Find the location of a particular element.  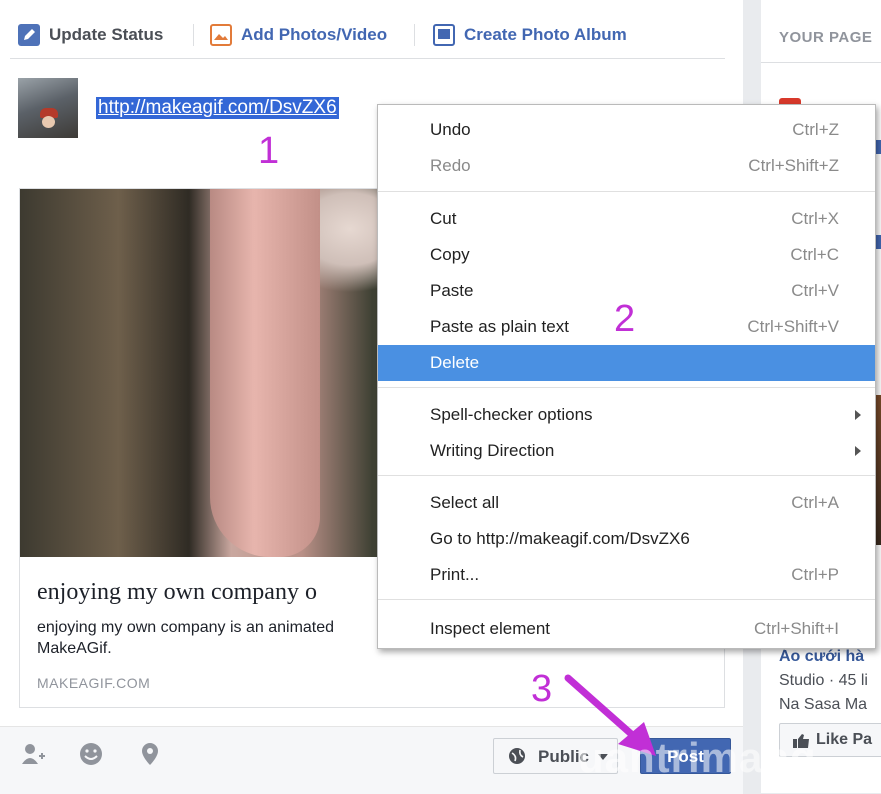

menu-item-label: Writing Direction is located at coordinates (492, 450).